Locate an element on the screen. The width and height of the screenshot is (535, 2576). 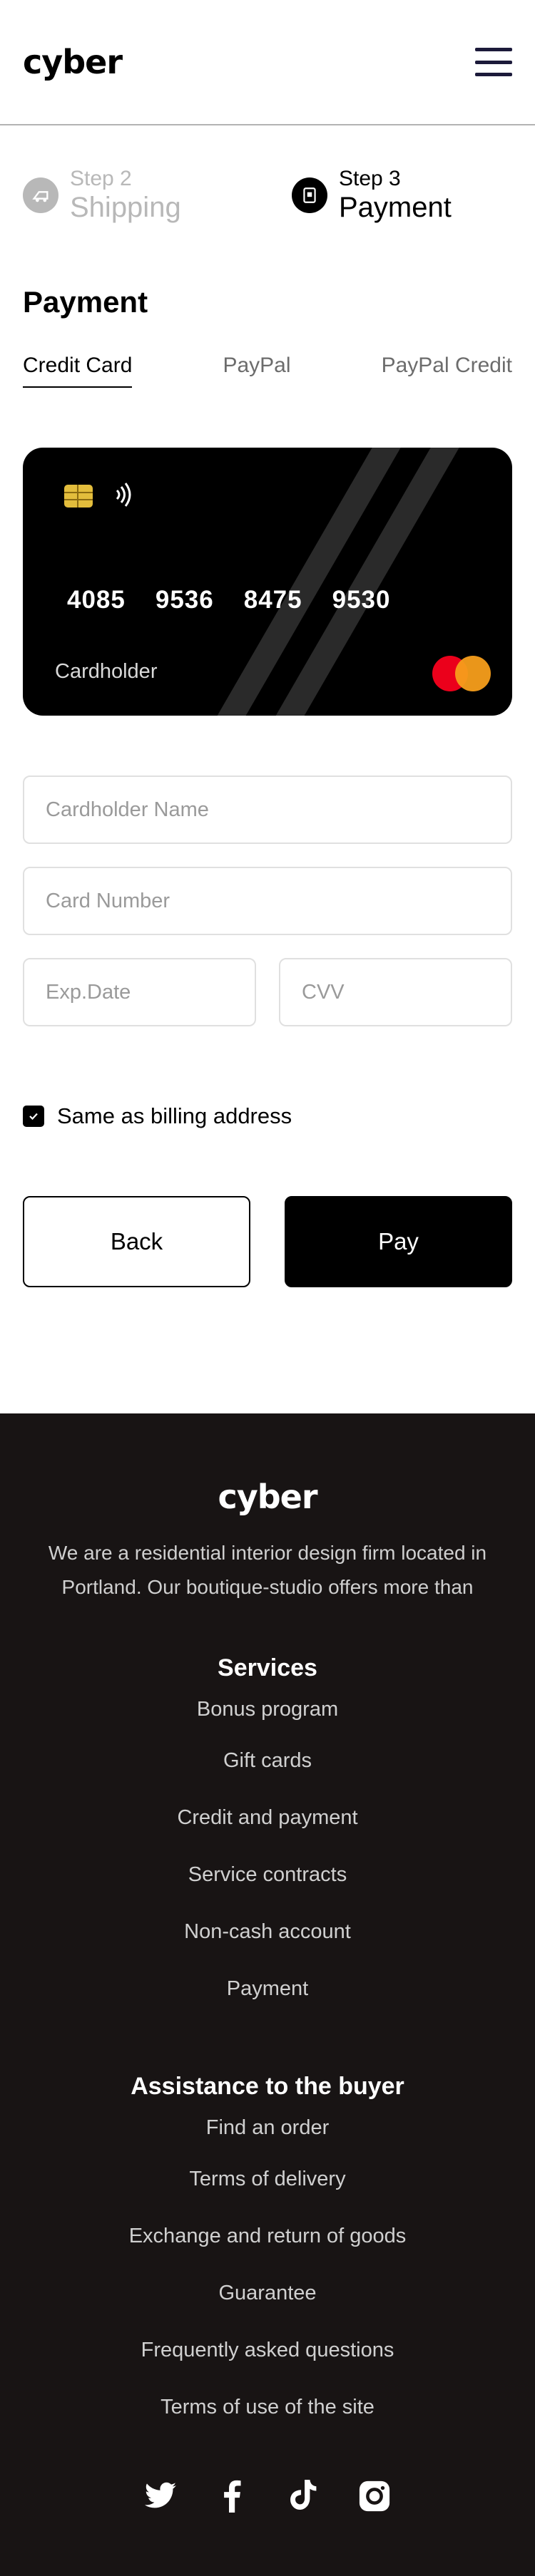
card-number-group: 9530 is located at coordinates (361, 600).